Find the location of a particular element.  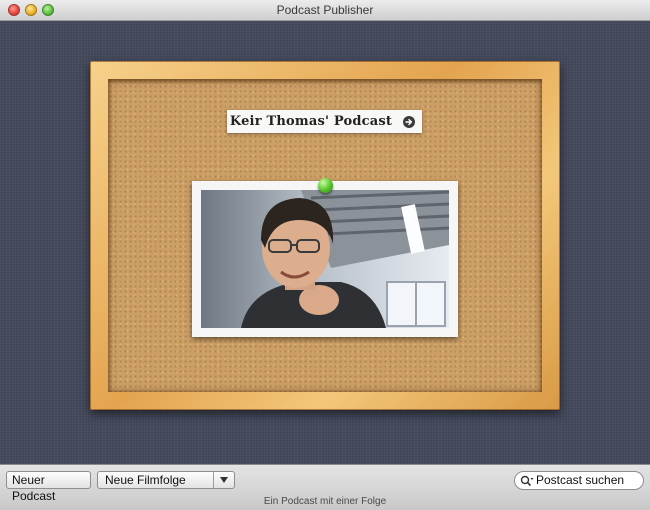

new-episode-popup: Neue Filmfolge is located at coordinates (166, 480).